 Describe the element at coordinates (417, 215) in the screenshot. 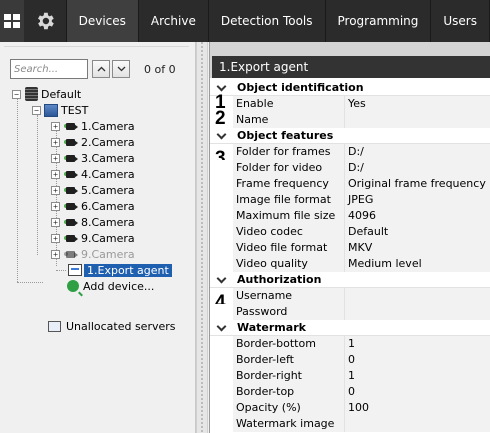

I see `property-value: 4096` at that location.